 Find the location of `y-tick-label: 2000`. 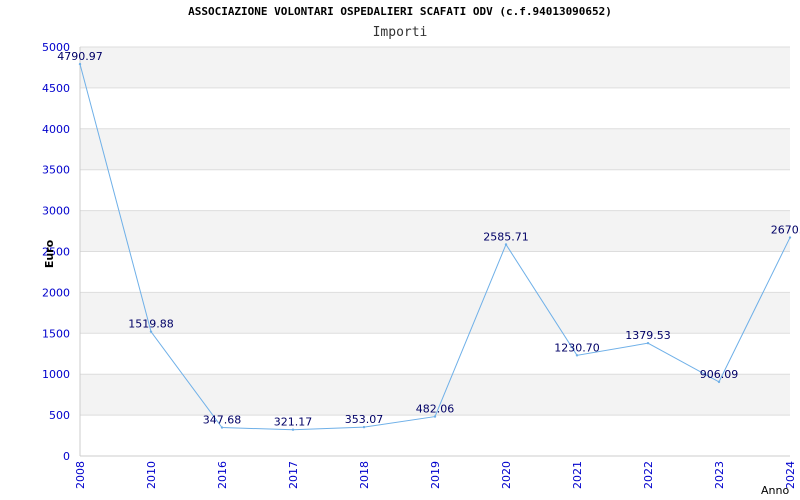

y-tick-label: 2000 is located at coordinates (56, 292).